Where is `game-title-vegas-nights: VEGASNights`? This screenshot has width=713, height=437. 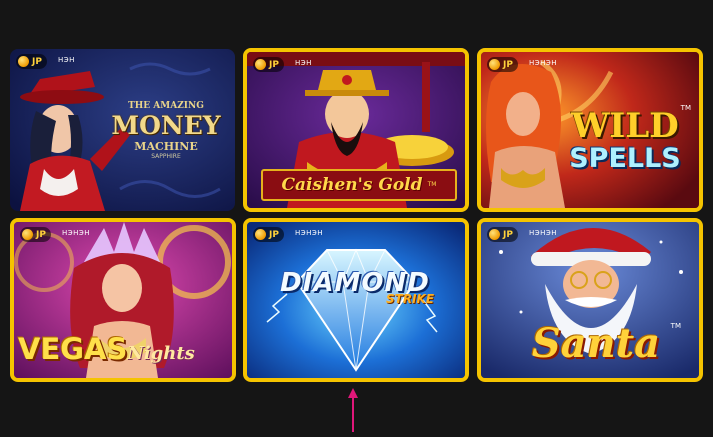
game-title-vegas-nights: VEGASNights is located at coordinates (124, 349).